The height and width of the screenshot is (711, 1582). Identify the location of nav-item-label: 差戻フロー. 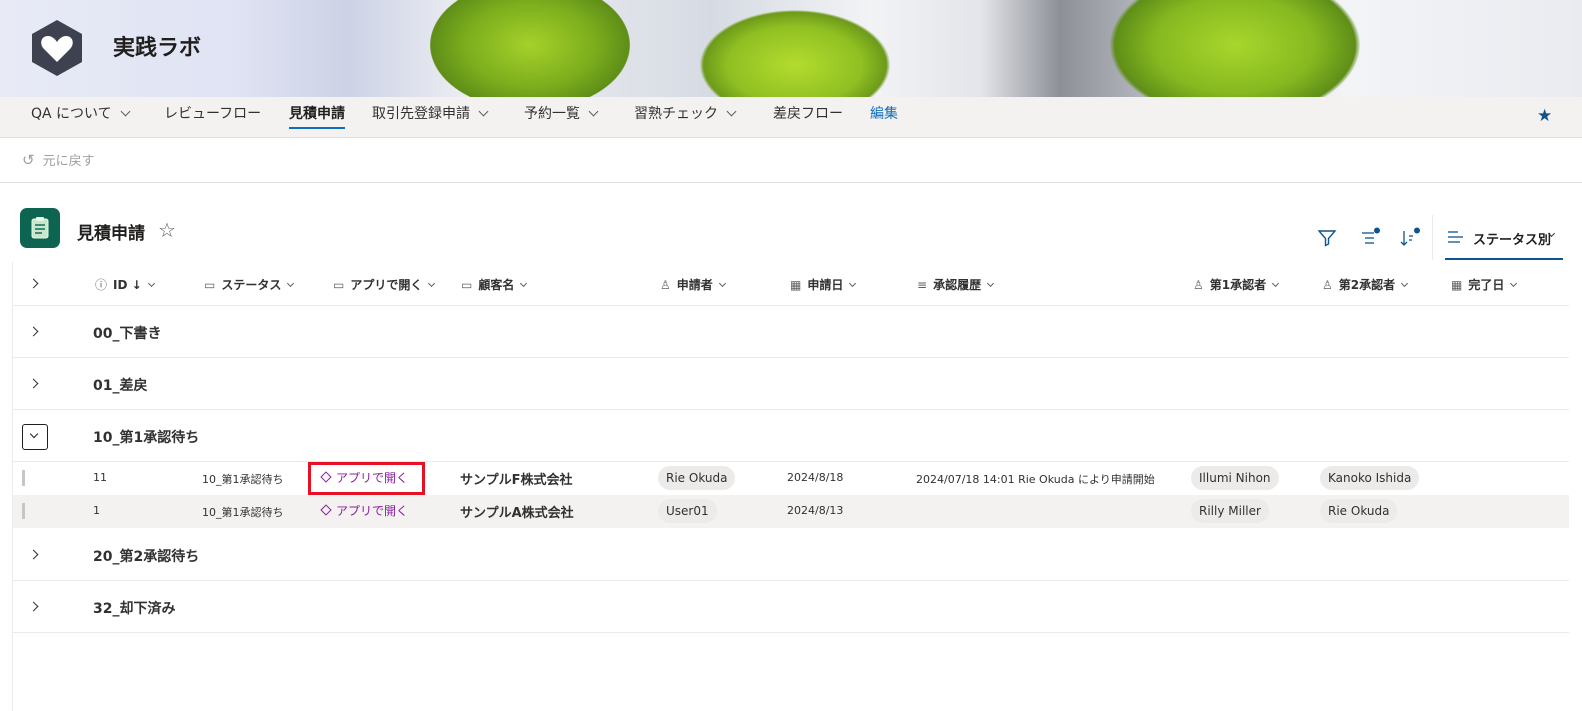
(808, 114).